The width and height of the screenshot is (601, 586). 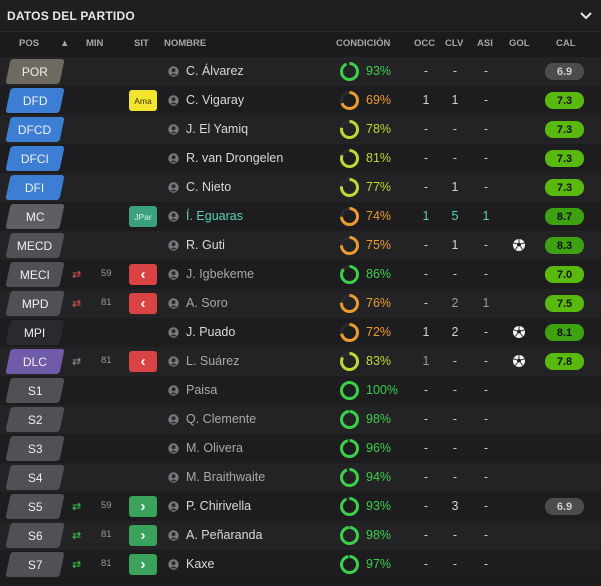 What do you see at coordinates (519, 332) in the screenshot?
I see `football-icon` at bounding box center [519, 332].